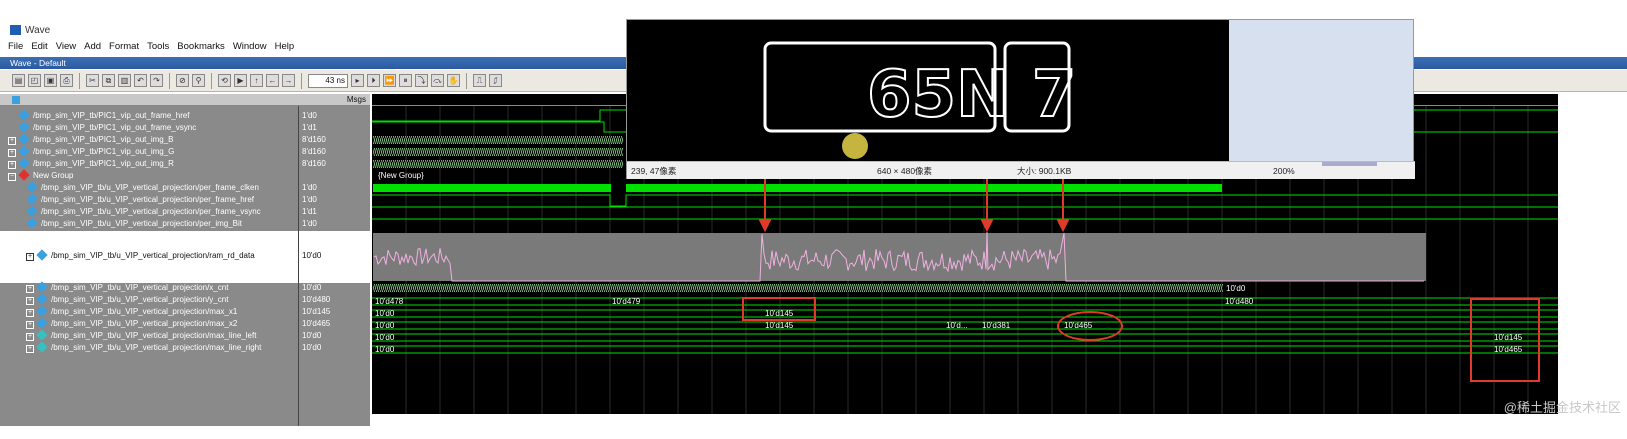  I want to click on group-icon, so click(24, 175).